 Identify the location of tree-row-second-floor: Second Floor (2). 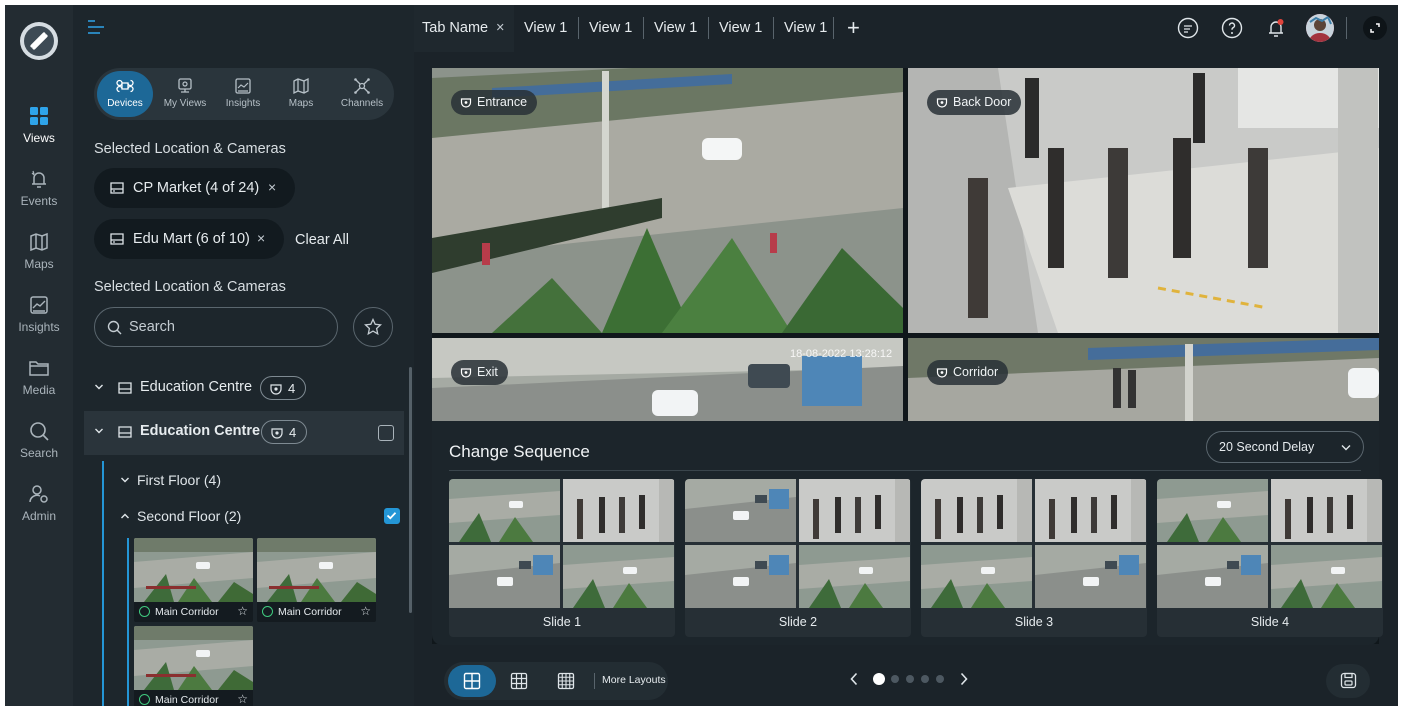
(180, 516).